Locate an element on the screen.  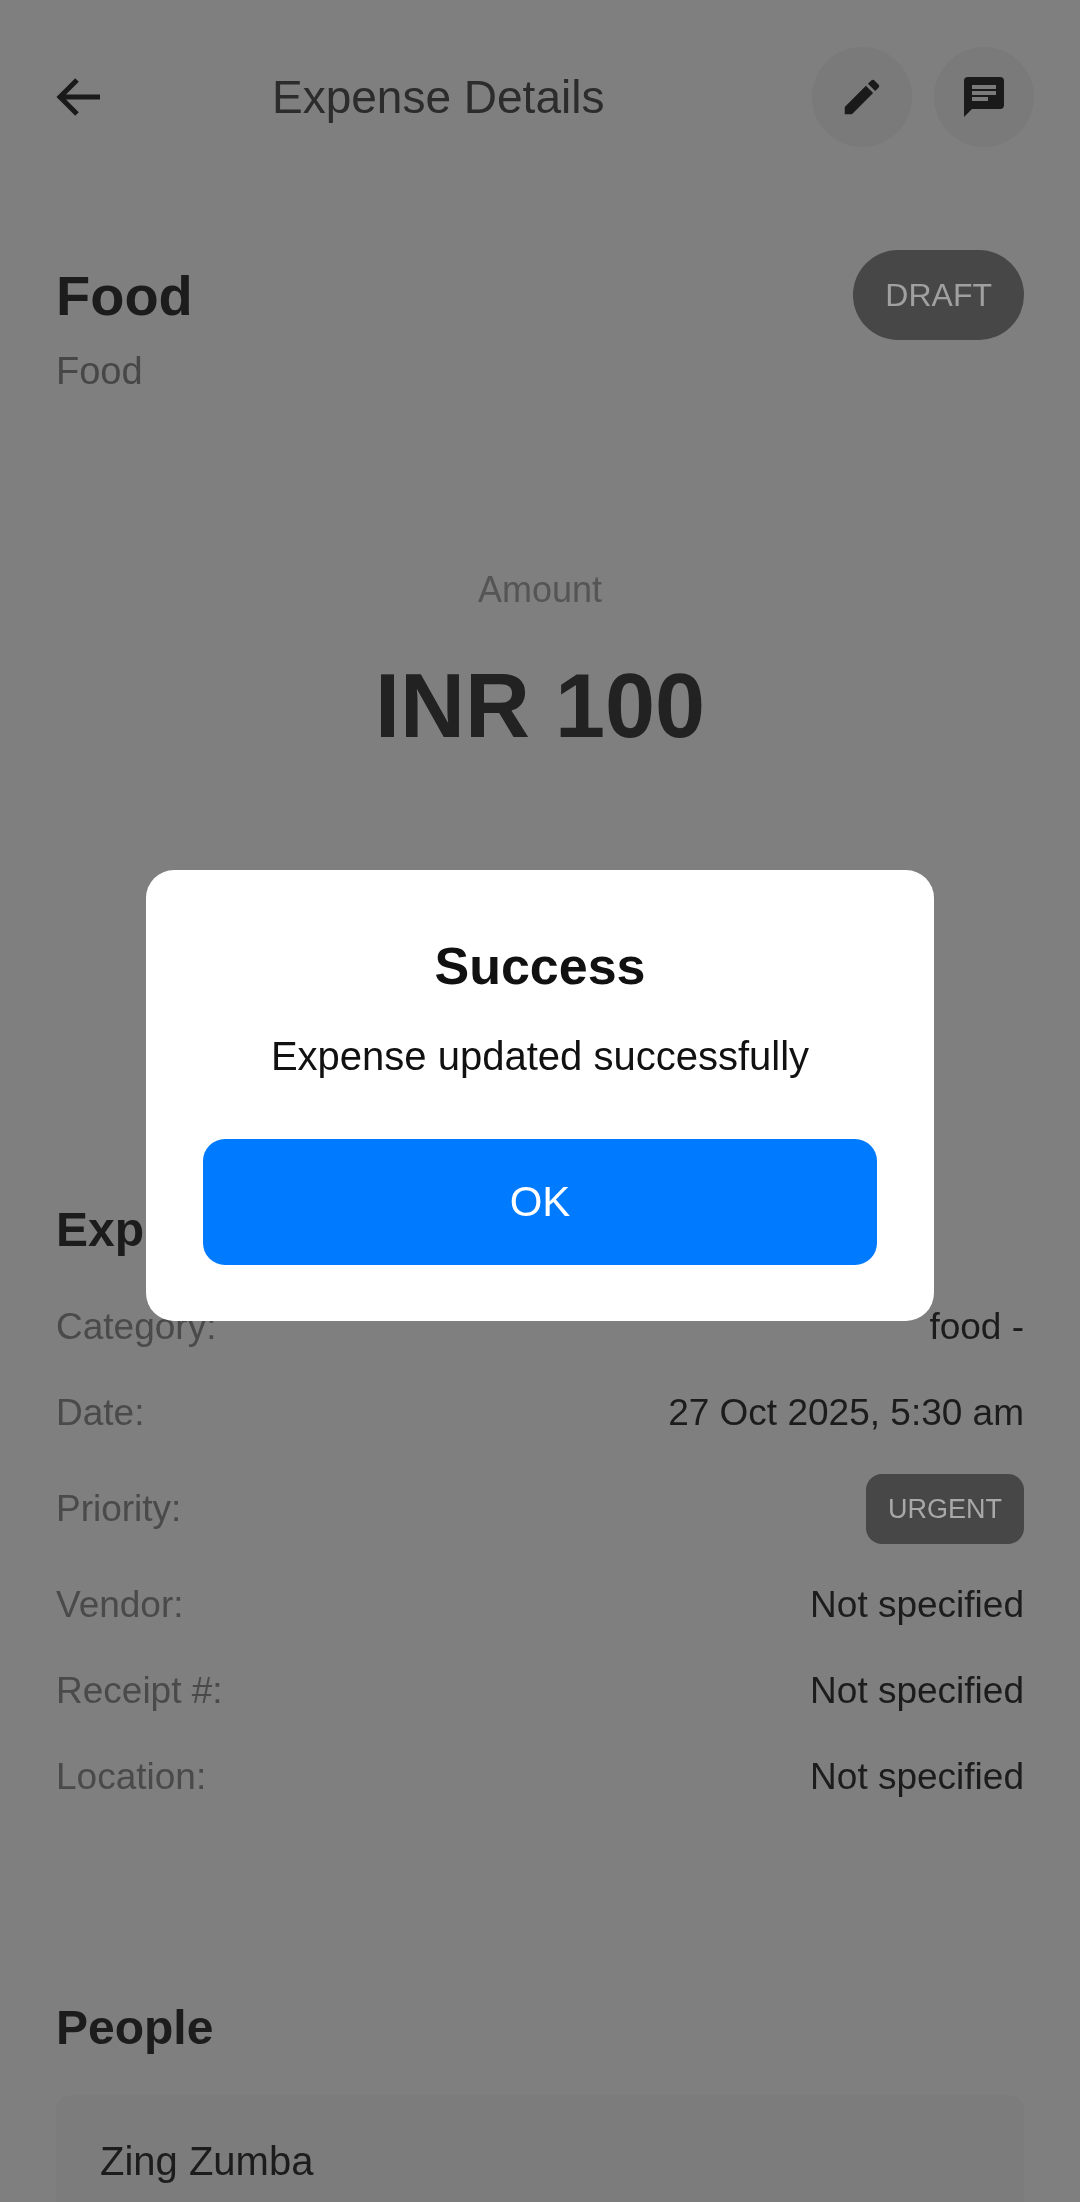
expense-title: Food is located at coordinates (124, 295).